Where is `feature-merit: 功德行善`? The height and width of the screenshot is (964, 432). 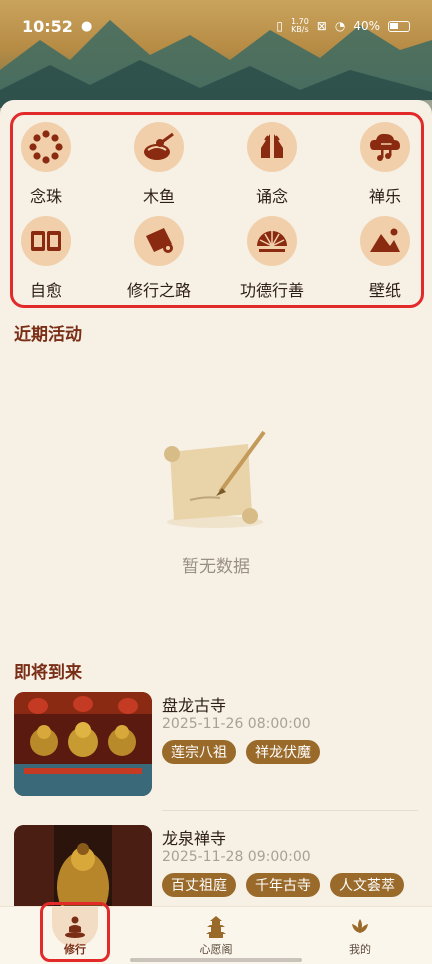
feature-merit: 功德行善 is located at coordinates (272, 258).